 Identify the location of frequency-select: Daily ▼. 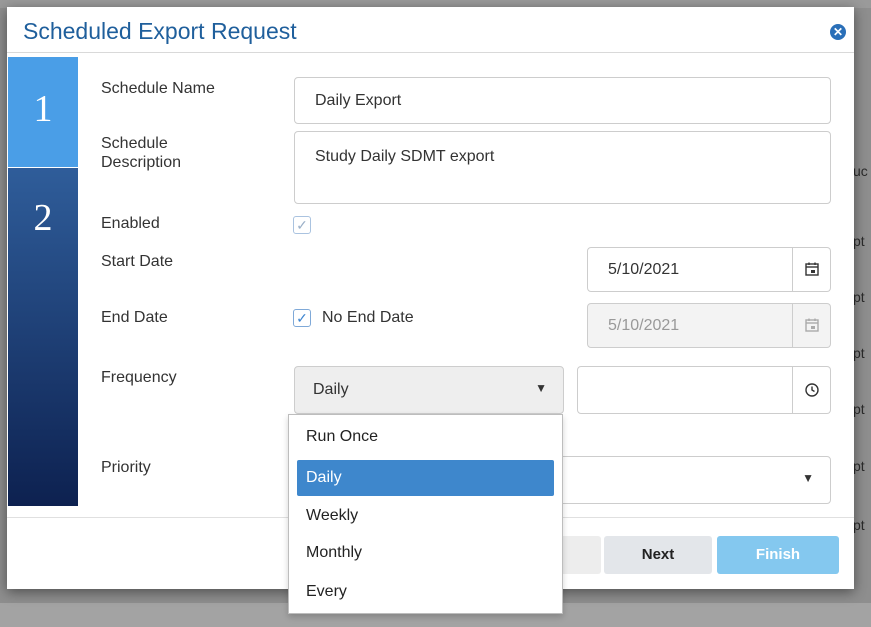
(429, 390).